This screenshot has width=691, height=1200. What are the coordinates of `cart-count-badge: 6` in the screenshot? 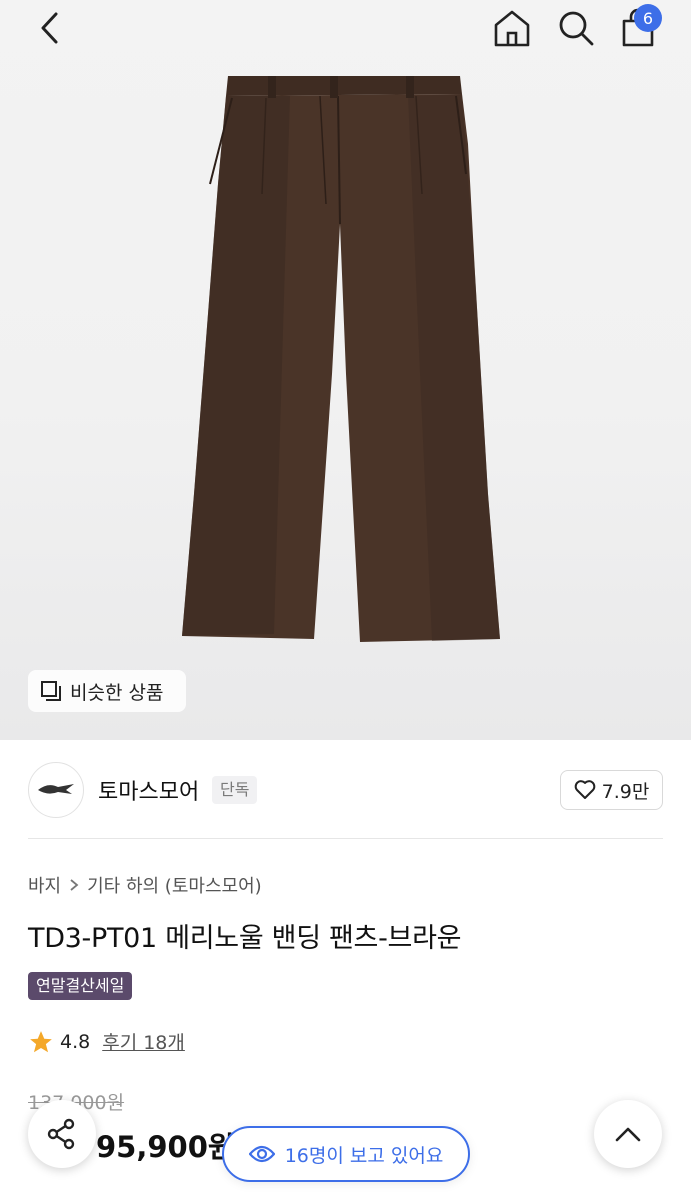 It's located at (648, 18).